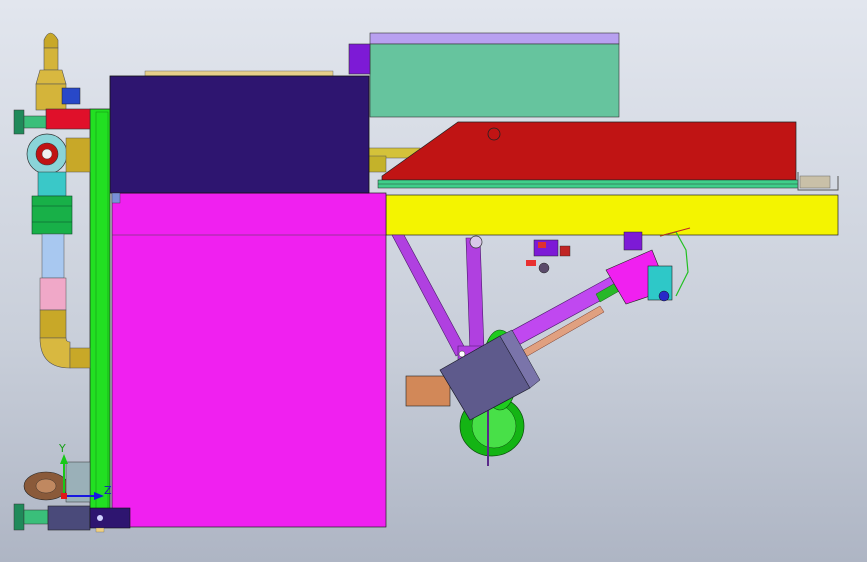  Describe the element at coordinates (62, 448) in the screenshot. I see `axis-y-label: Y` at that location.